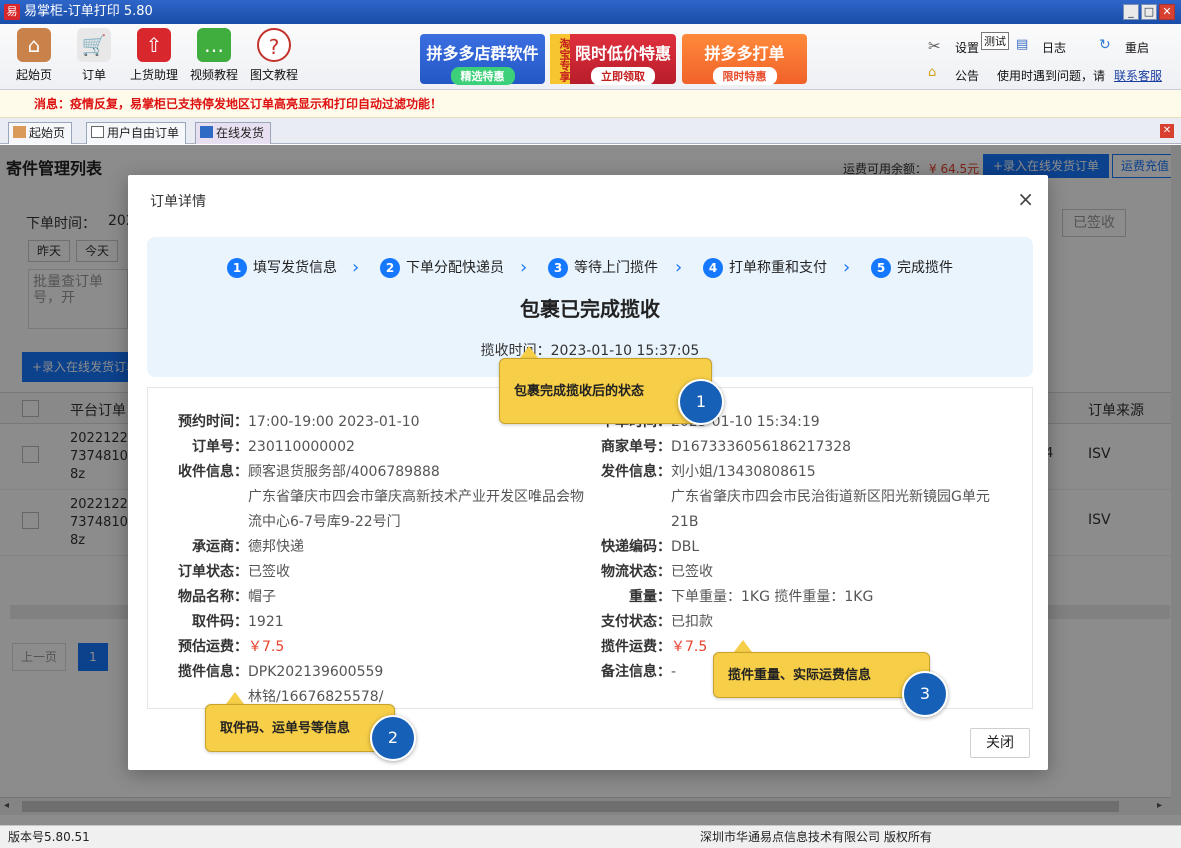  I want to click on detail-left-row: 揽件信息：DPK202139600559, so click(280, 672).